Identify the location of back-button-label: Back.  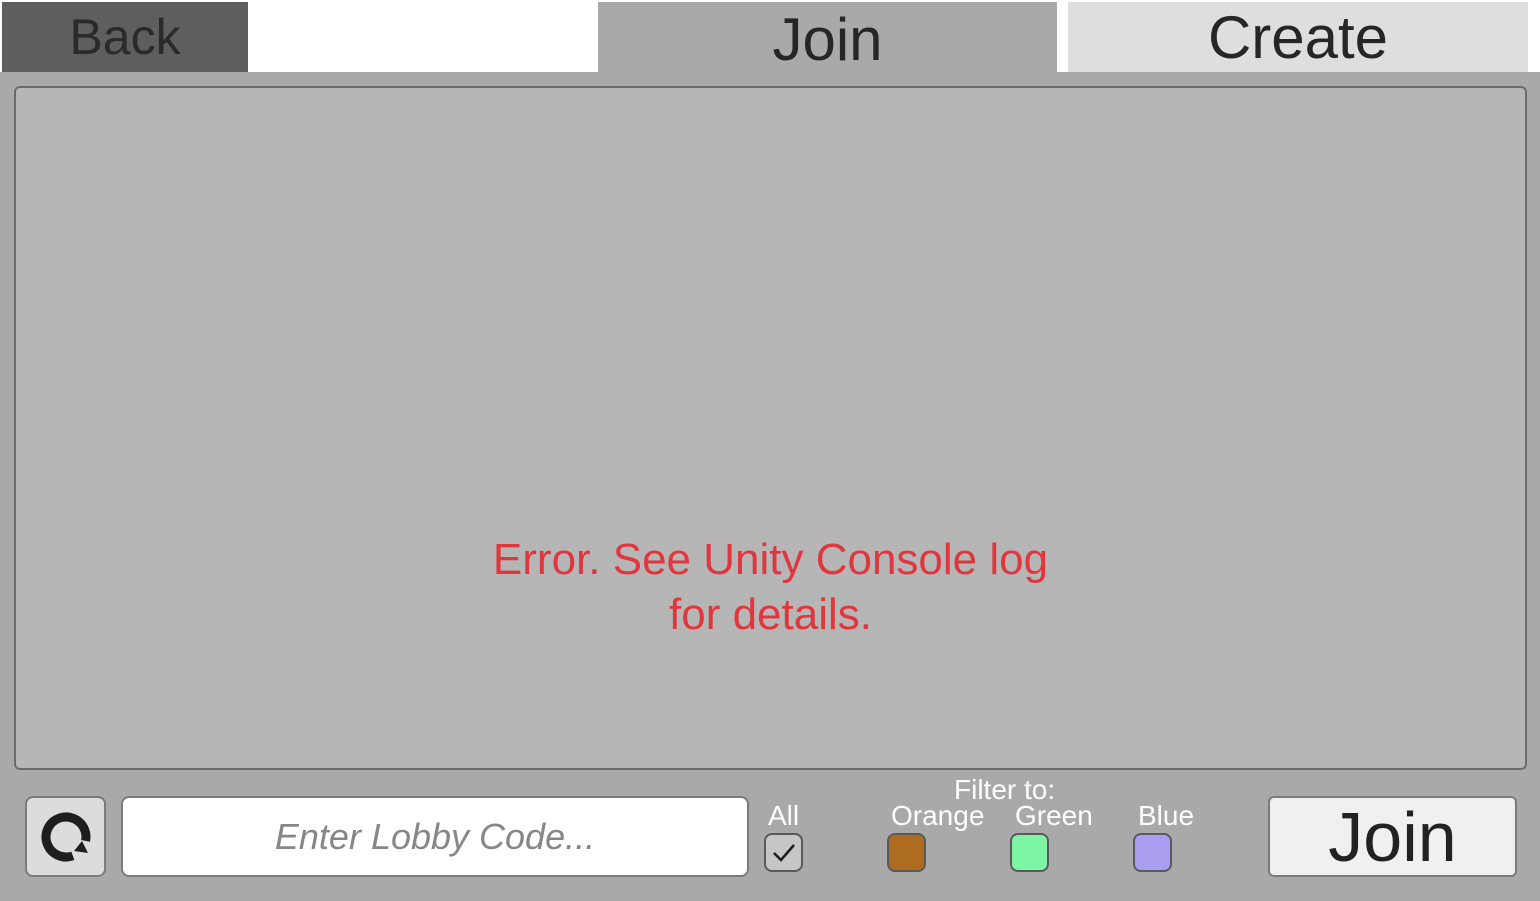
(125, 37).